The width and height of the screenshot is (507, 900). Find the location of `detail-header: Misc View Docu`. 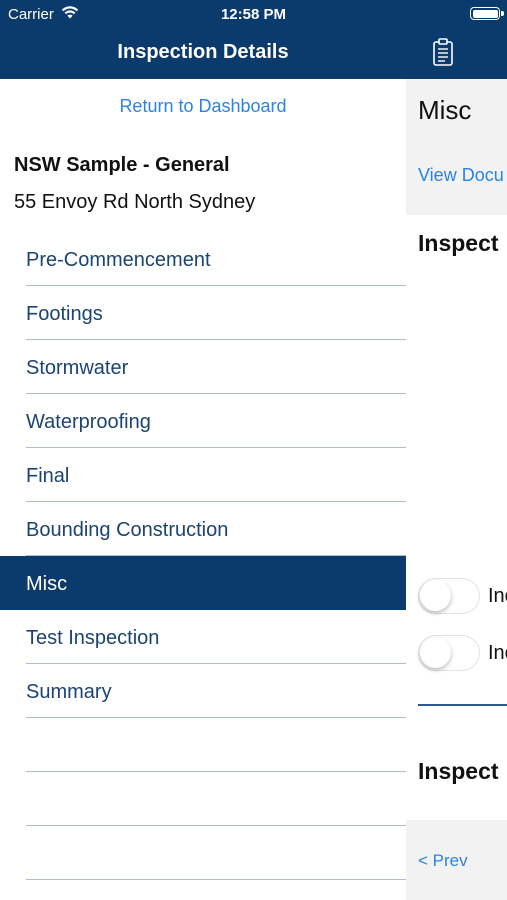

detail-header: Misc View Docu is located at coordinates (456, 147).